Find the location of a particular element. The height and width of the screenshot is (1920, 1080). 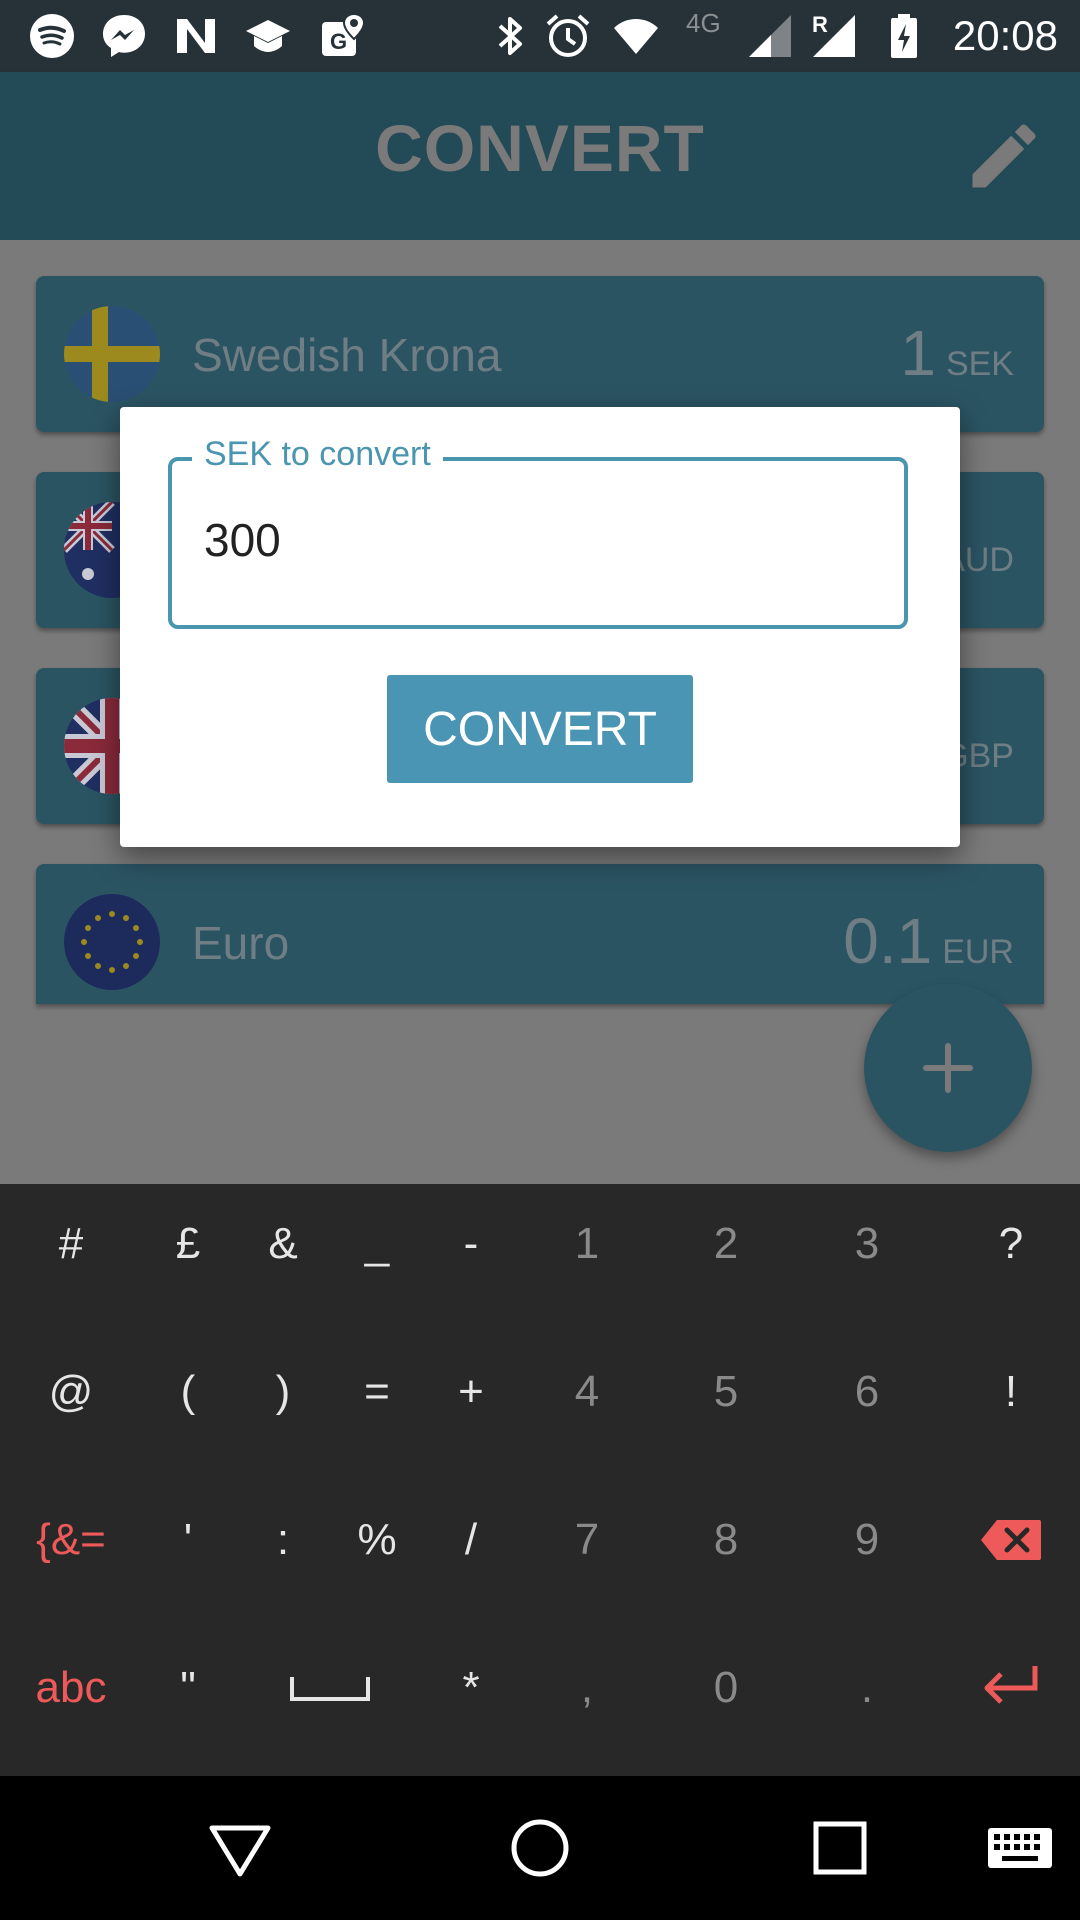

key-comma: , is located at coordinates (587, 1688).